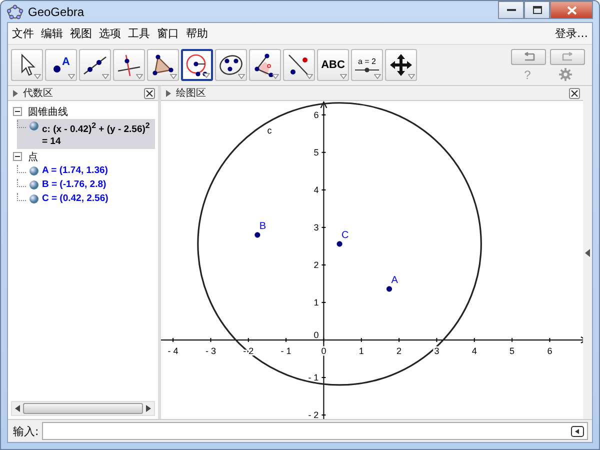  I want to click on x-tick-label: - 4, so click(173, 351).